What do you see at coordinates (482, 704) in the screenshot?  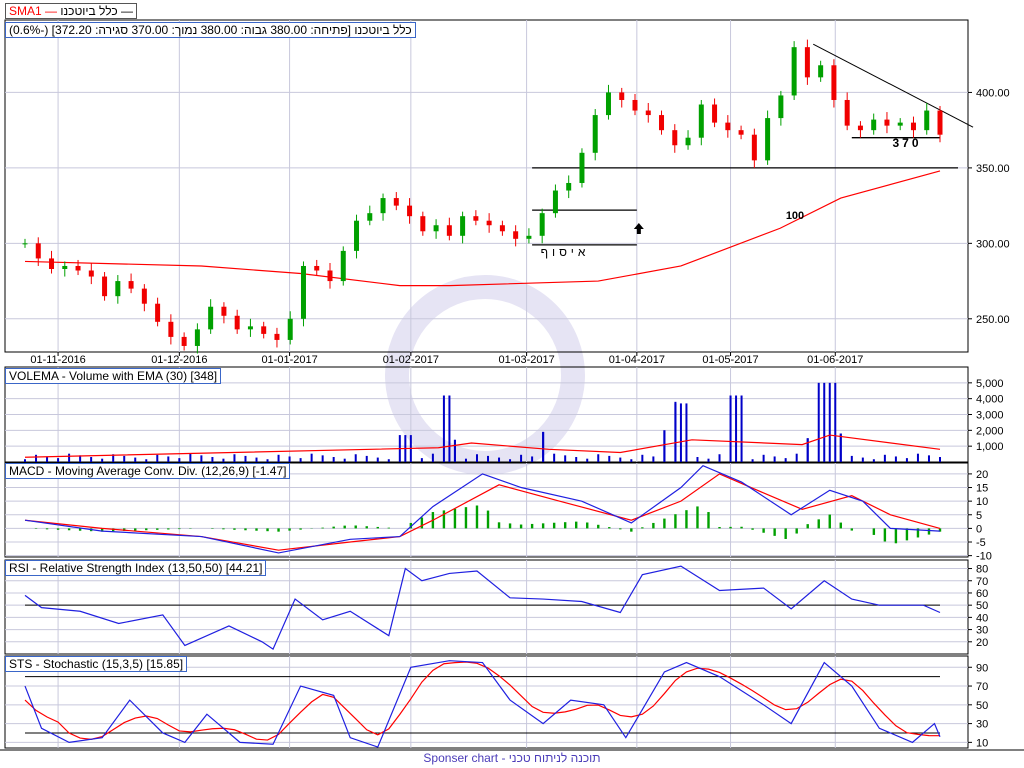 I see `sts-k-line` at bounding box center [482, 704].